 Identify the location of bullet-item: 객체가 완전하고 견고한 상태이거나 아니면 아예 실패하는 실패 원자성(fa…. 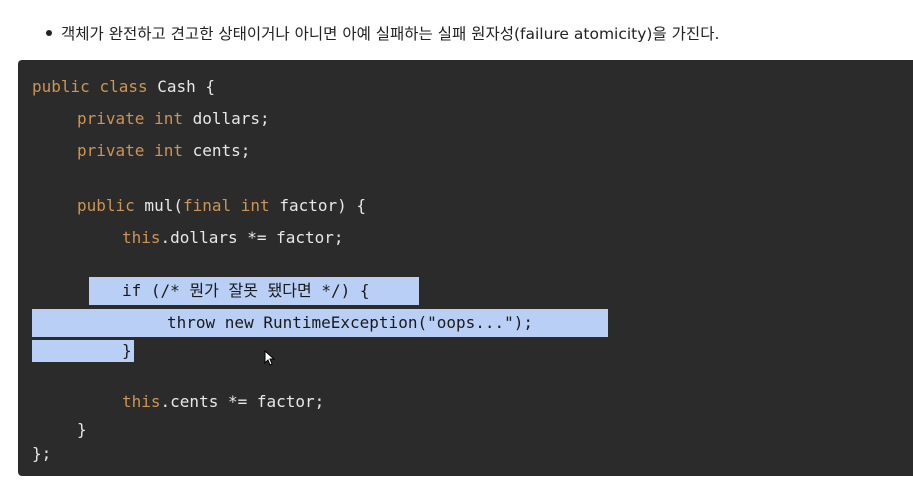
(382, 33).